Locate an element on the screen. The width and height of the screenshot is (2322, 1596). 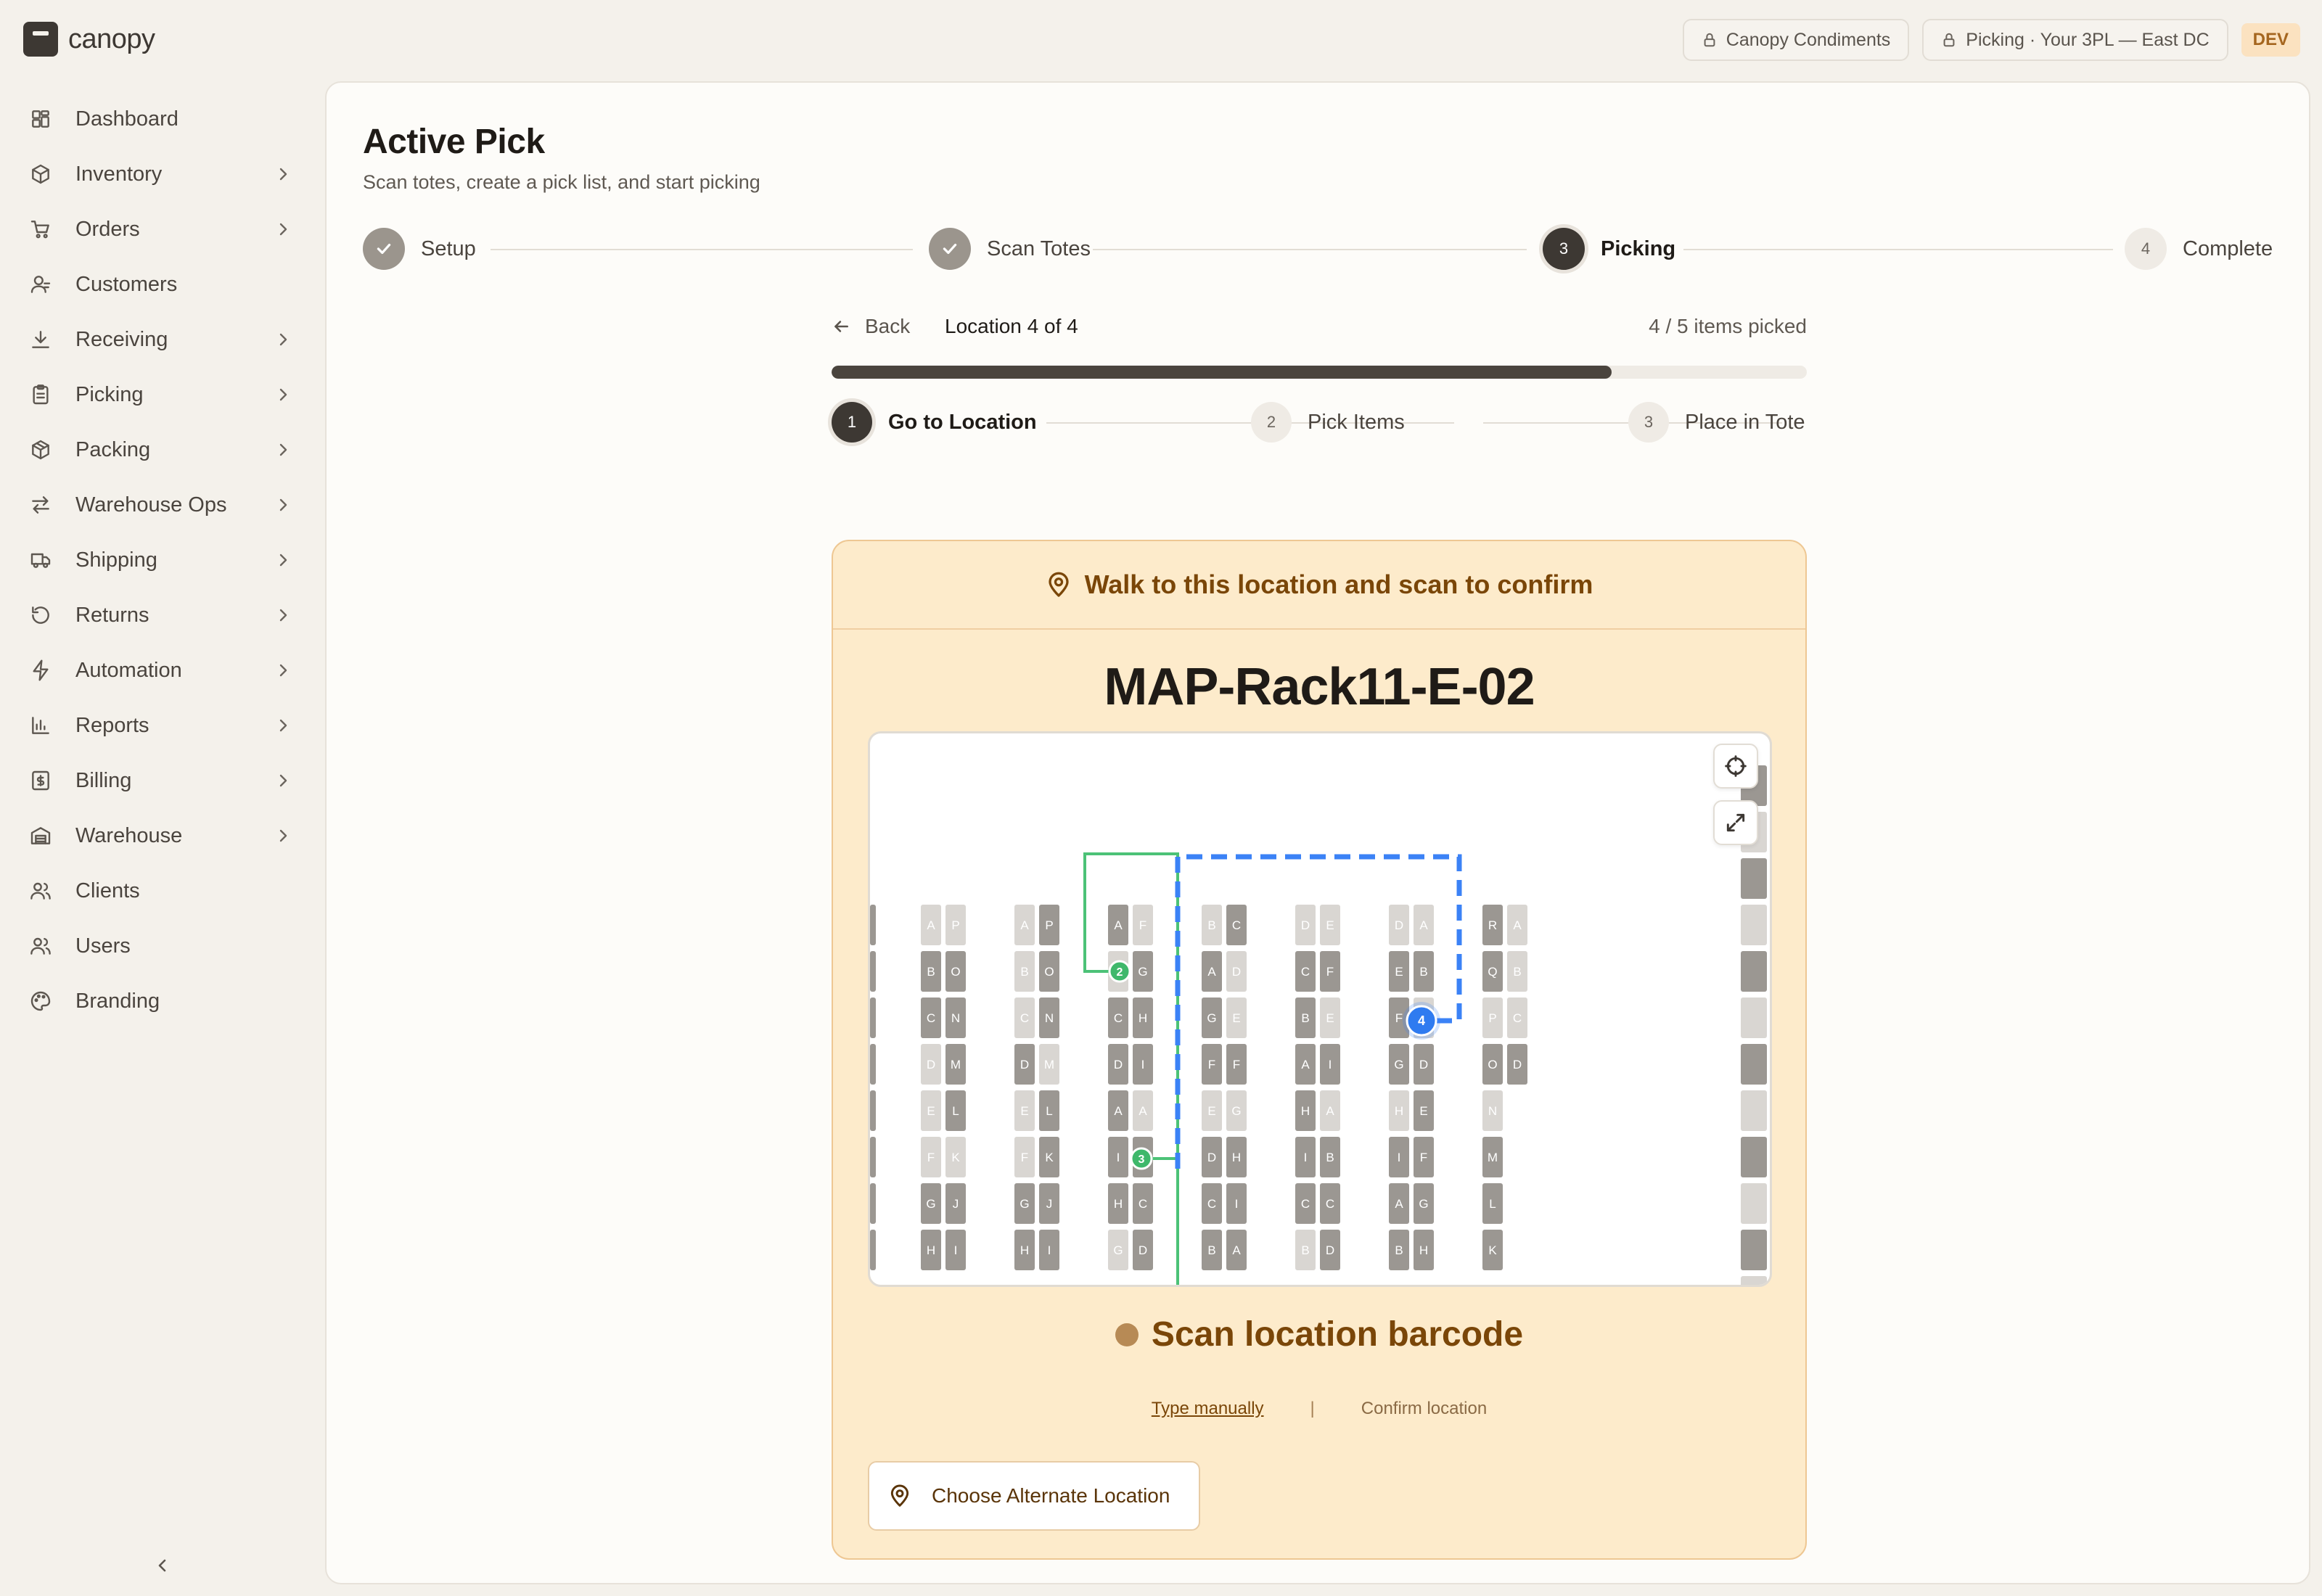
bin-label: O is located at coordinates (955, 972).